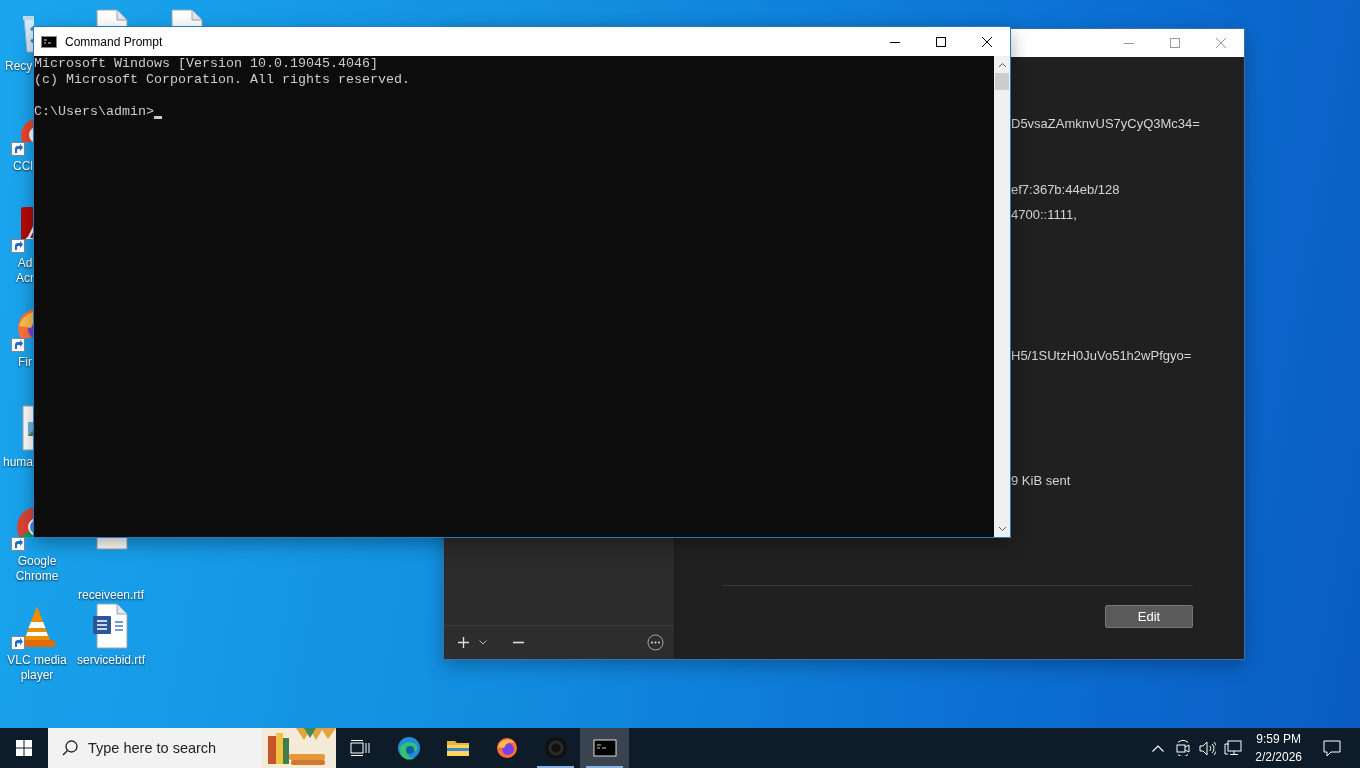  What do you see at coordinates (94, 112) in the screenshot?
I see `console-prompt: C:\Users\admin>` at bounding box center [94, 112].